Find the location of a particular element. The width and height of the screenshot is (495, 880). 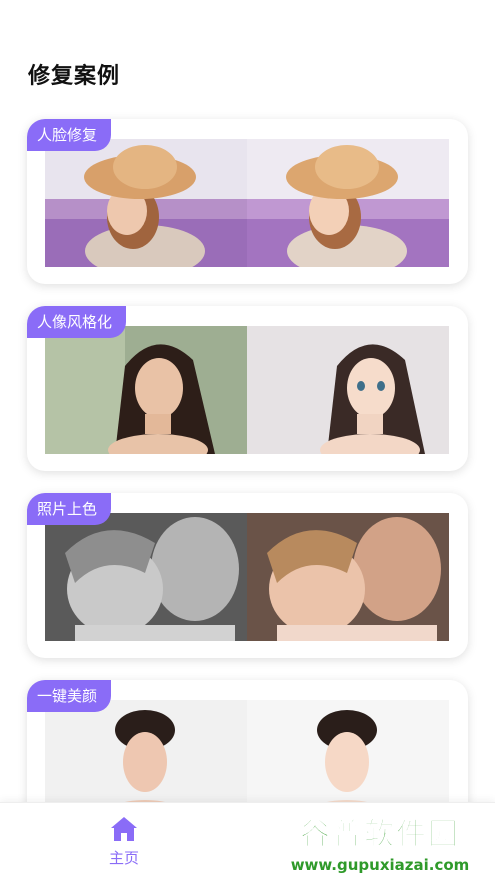

home-icon is located at coordinates (124, 829).